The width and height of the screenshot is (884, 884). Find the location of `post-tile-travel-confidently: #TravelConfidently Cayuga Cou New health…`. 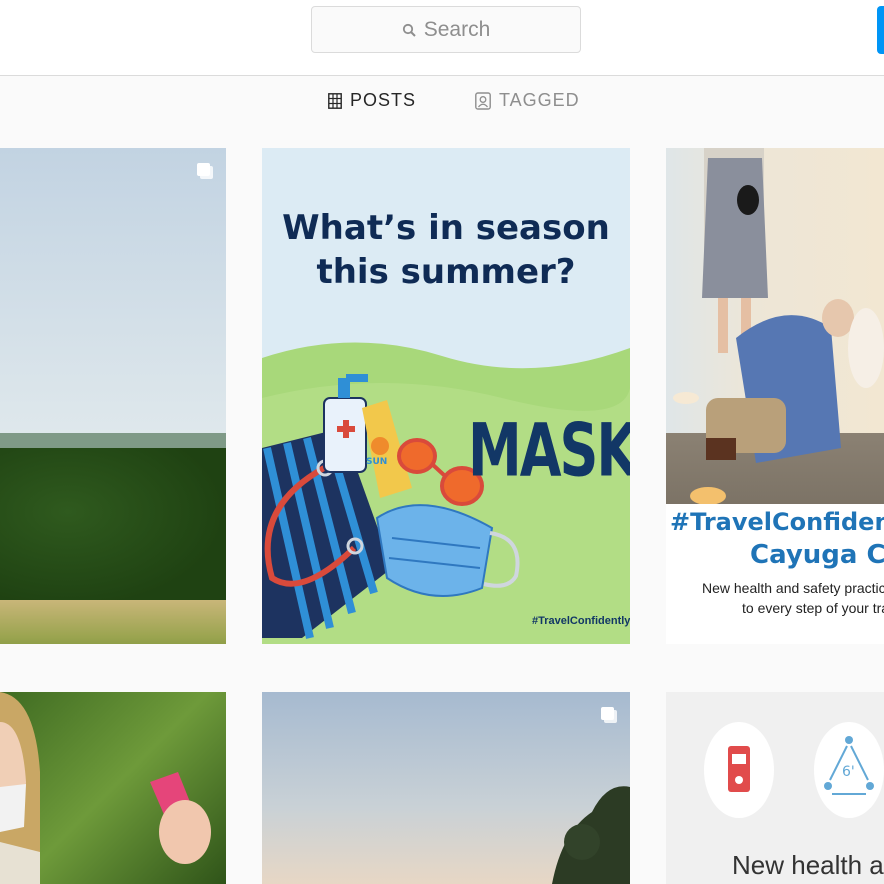

post-tile-travel-confidently: #TravelConfidently Cayuga Cou New health… is located at coordinates (775, 396).